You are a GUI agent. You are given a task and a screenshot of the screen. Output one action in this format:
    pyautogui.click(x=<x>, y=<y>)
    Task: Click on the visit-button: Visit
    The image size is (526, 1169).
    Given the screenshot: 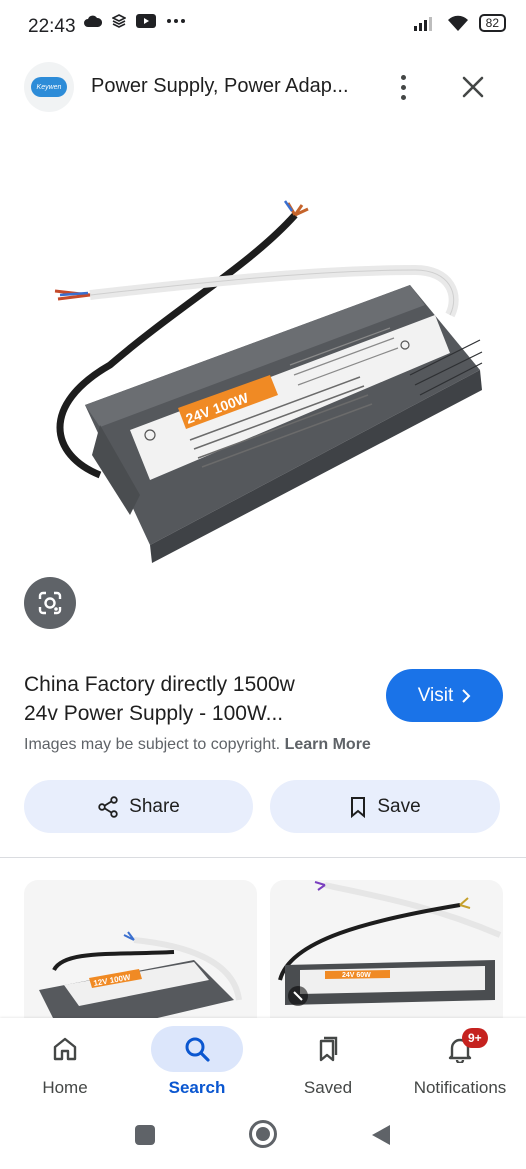 What is the action you would take?
    pyautogui.click(x=444, y=695)
    